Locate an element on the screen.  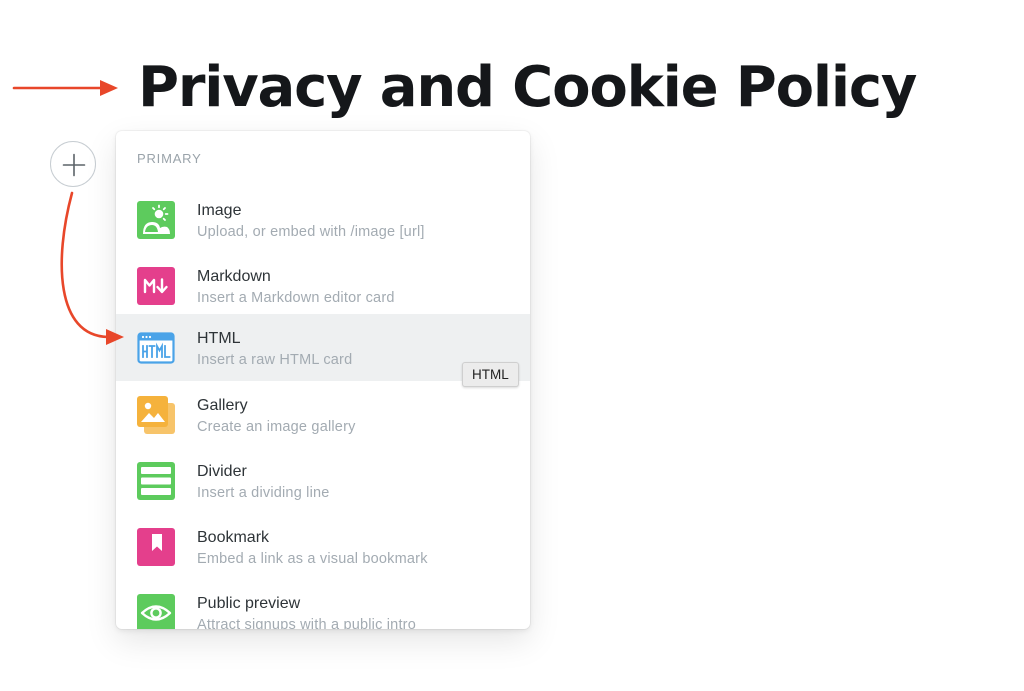
title-arrow-icon is located at coordinates (65, 88).